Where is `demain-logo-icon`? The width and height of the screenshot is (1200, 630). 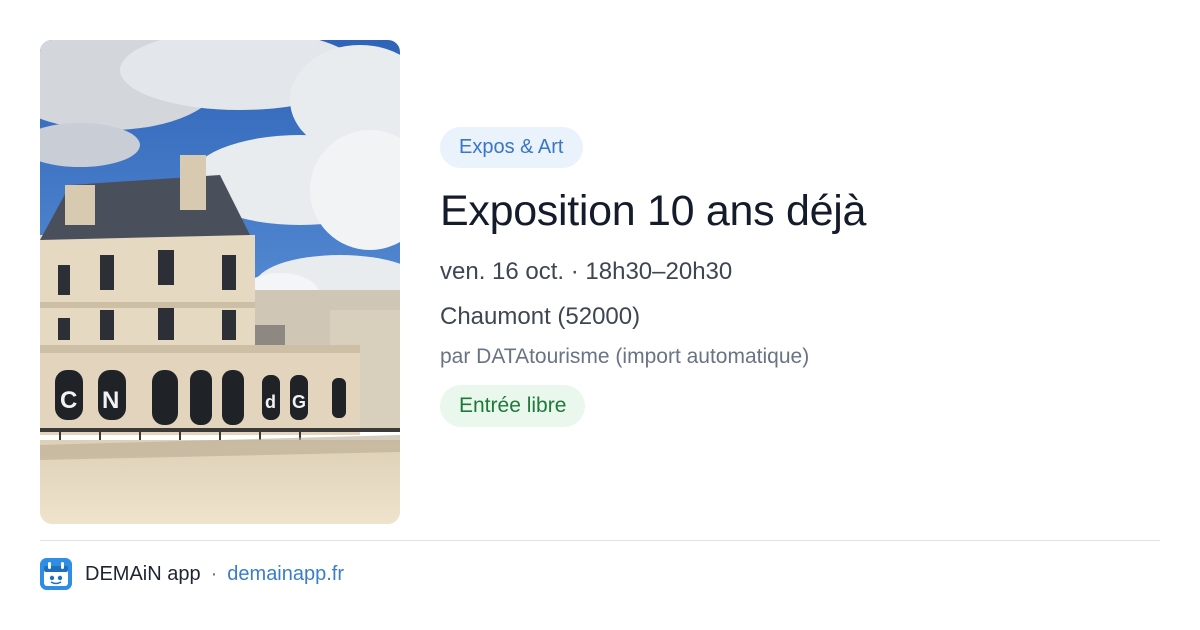 demain-logo-icon is located at coordinates (56, 574).